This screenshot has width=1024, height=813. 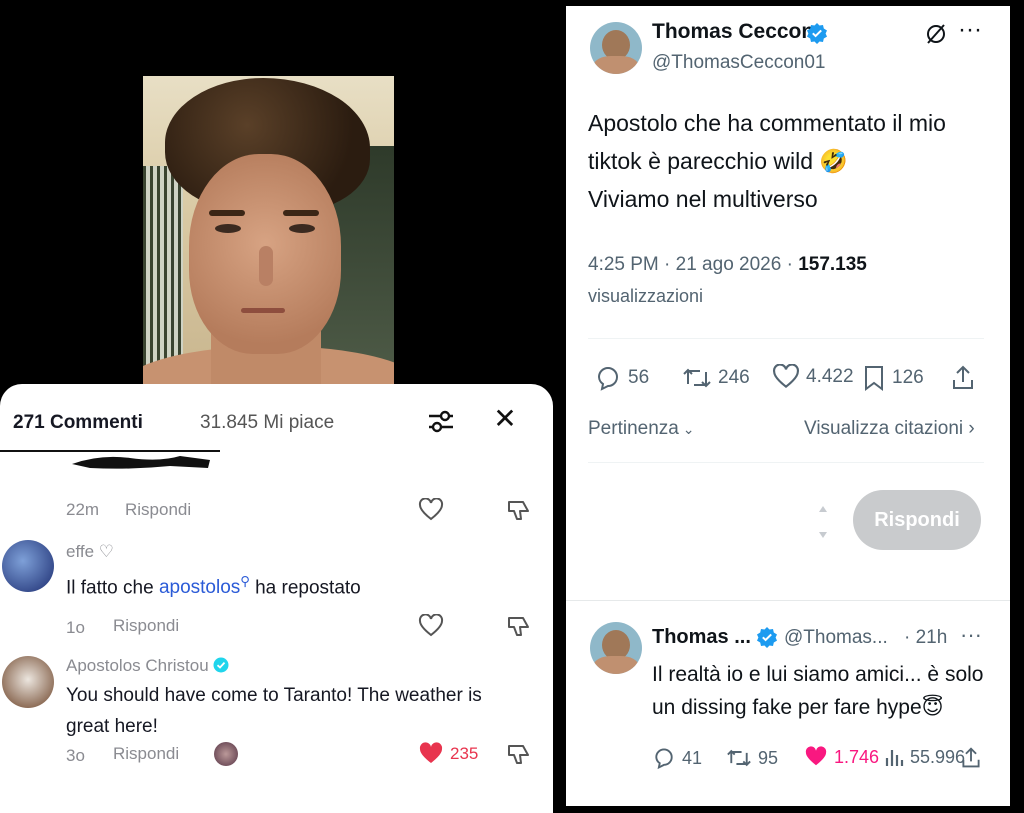 What do you see at coordinates (75, 627) in the screenshot?
I see `comment-time: 1o` at bounding box center [75, 627].